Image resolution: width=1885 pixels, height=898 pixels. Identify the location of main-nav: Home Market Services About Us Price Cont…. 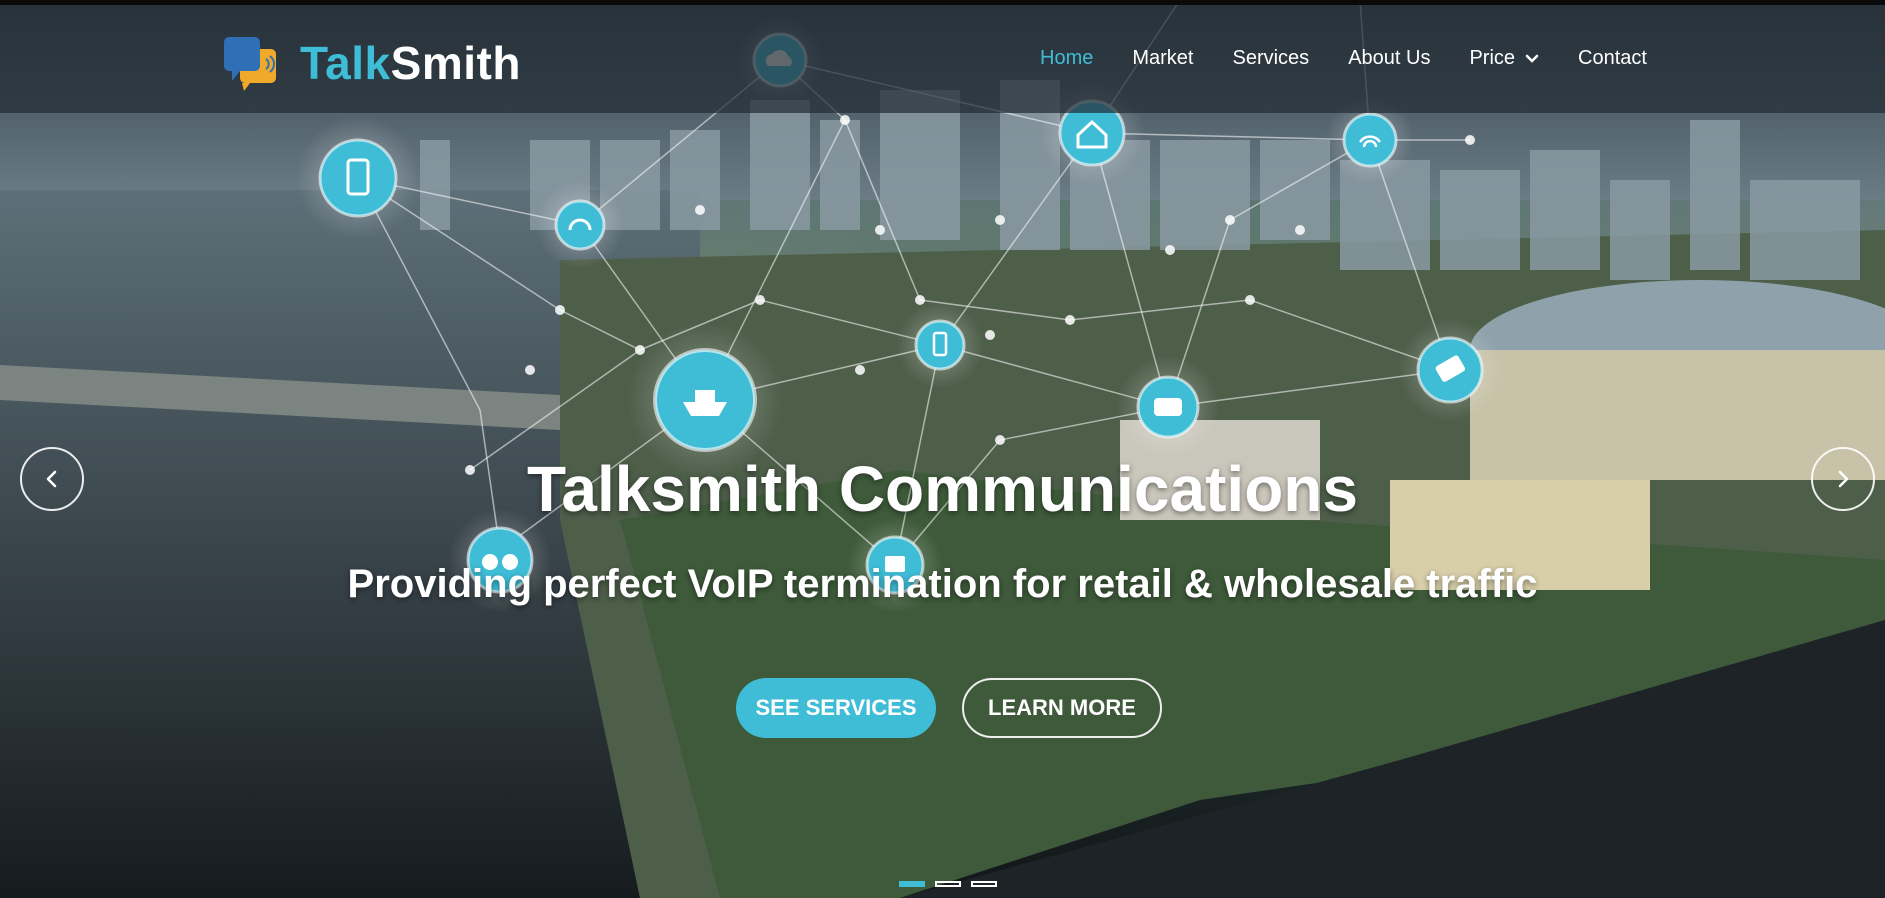
(1363, 58).